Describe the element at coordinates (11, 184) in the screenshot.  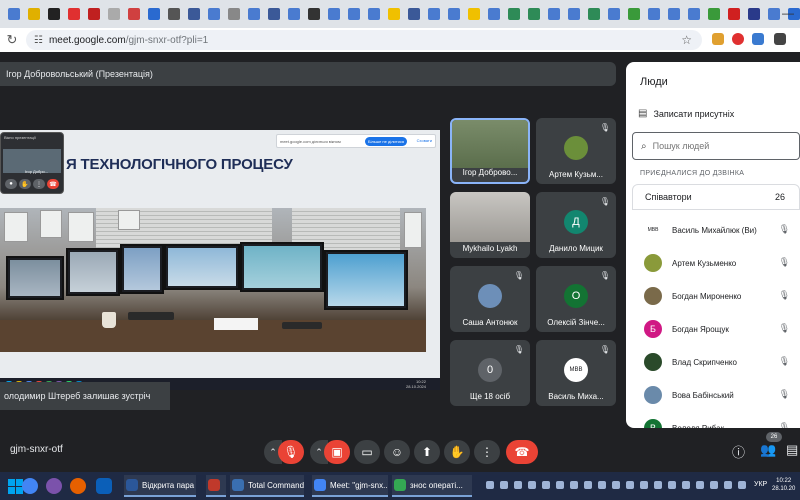
I see `mic-icon: ●` at that location.